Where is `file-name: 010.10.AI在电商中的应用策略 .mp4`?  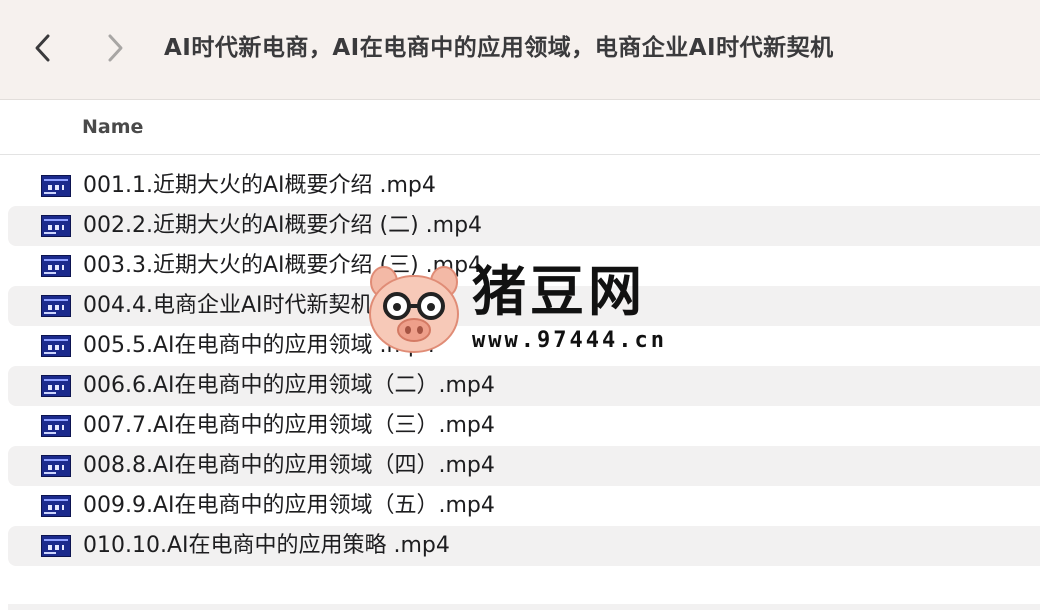 file-name: 010.10.AI在电商中的应用策略 .mp4 is located at coordinates (266, 545).